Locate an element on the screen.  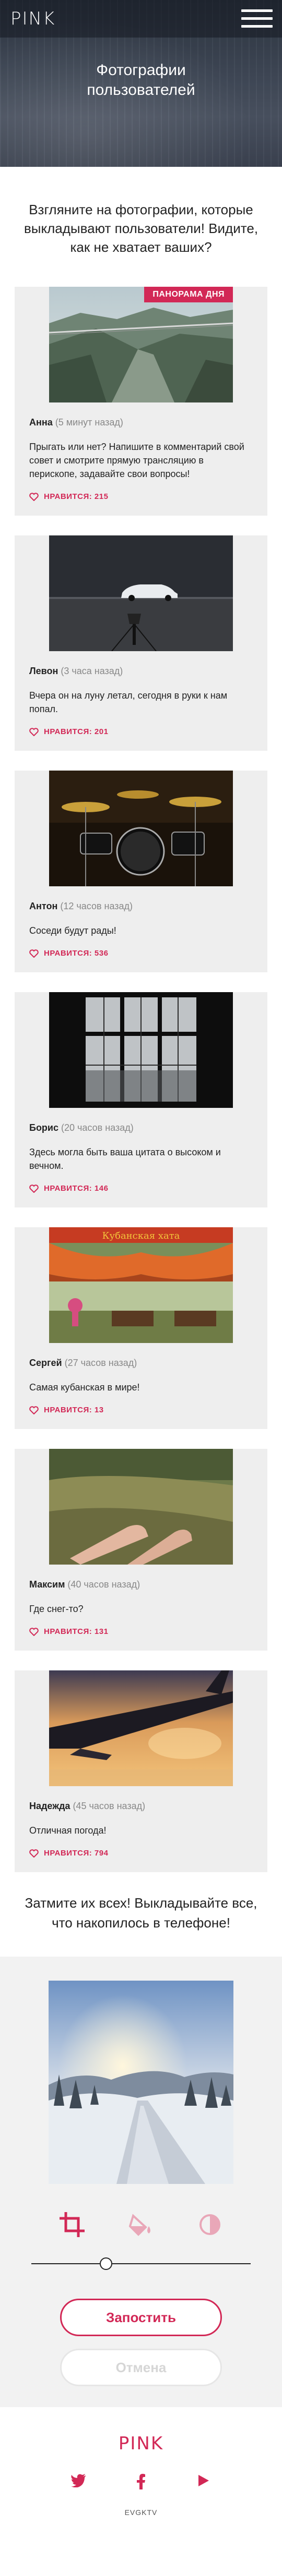
fill-tool-button is located at coordinates (141, 2224).